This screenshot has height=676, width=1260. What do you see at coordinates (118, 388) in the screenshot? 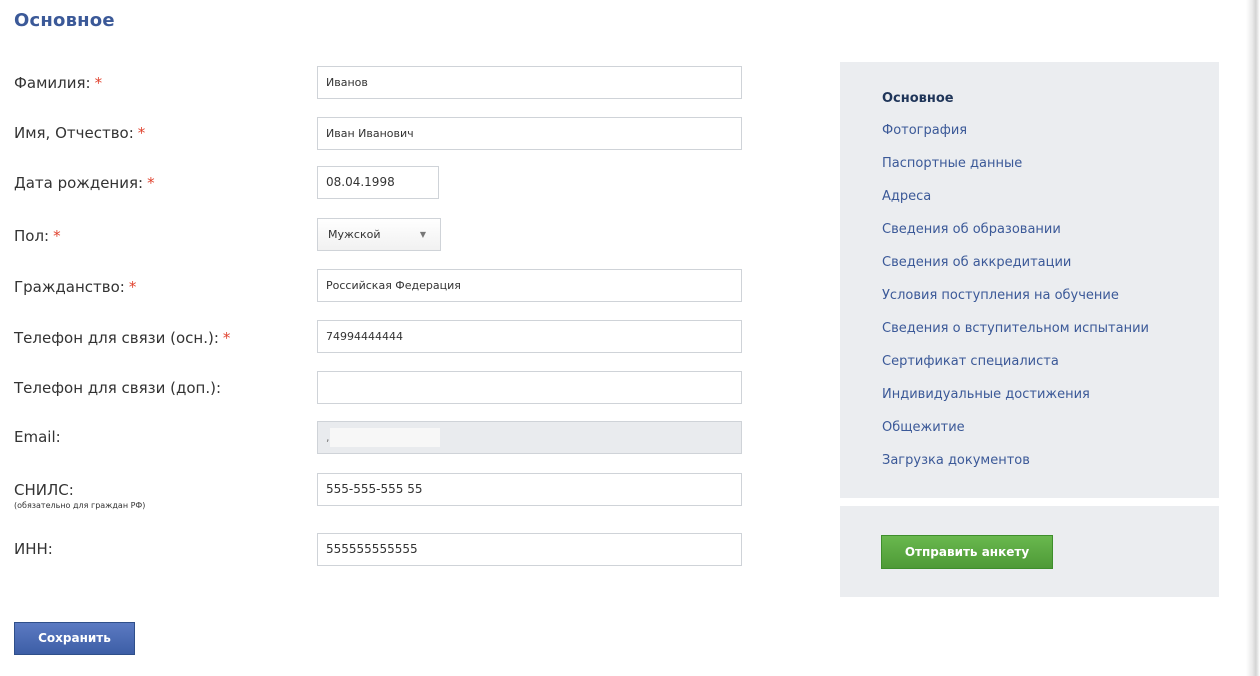
I see `phone-extra-label: Телефон для связи (доп.):` at bounding box center [118, 388].